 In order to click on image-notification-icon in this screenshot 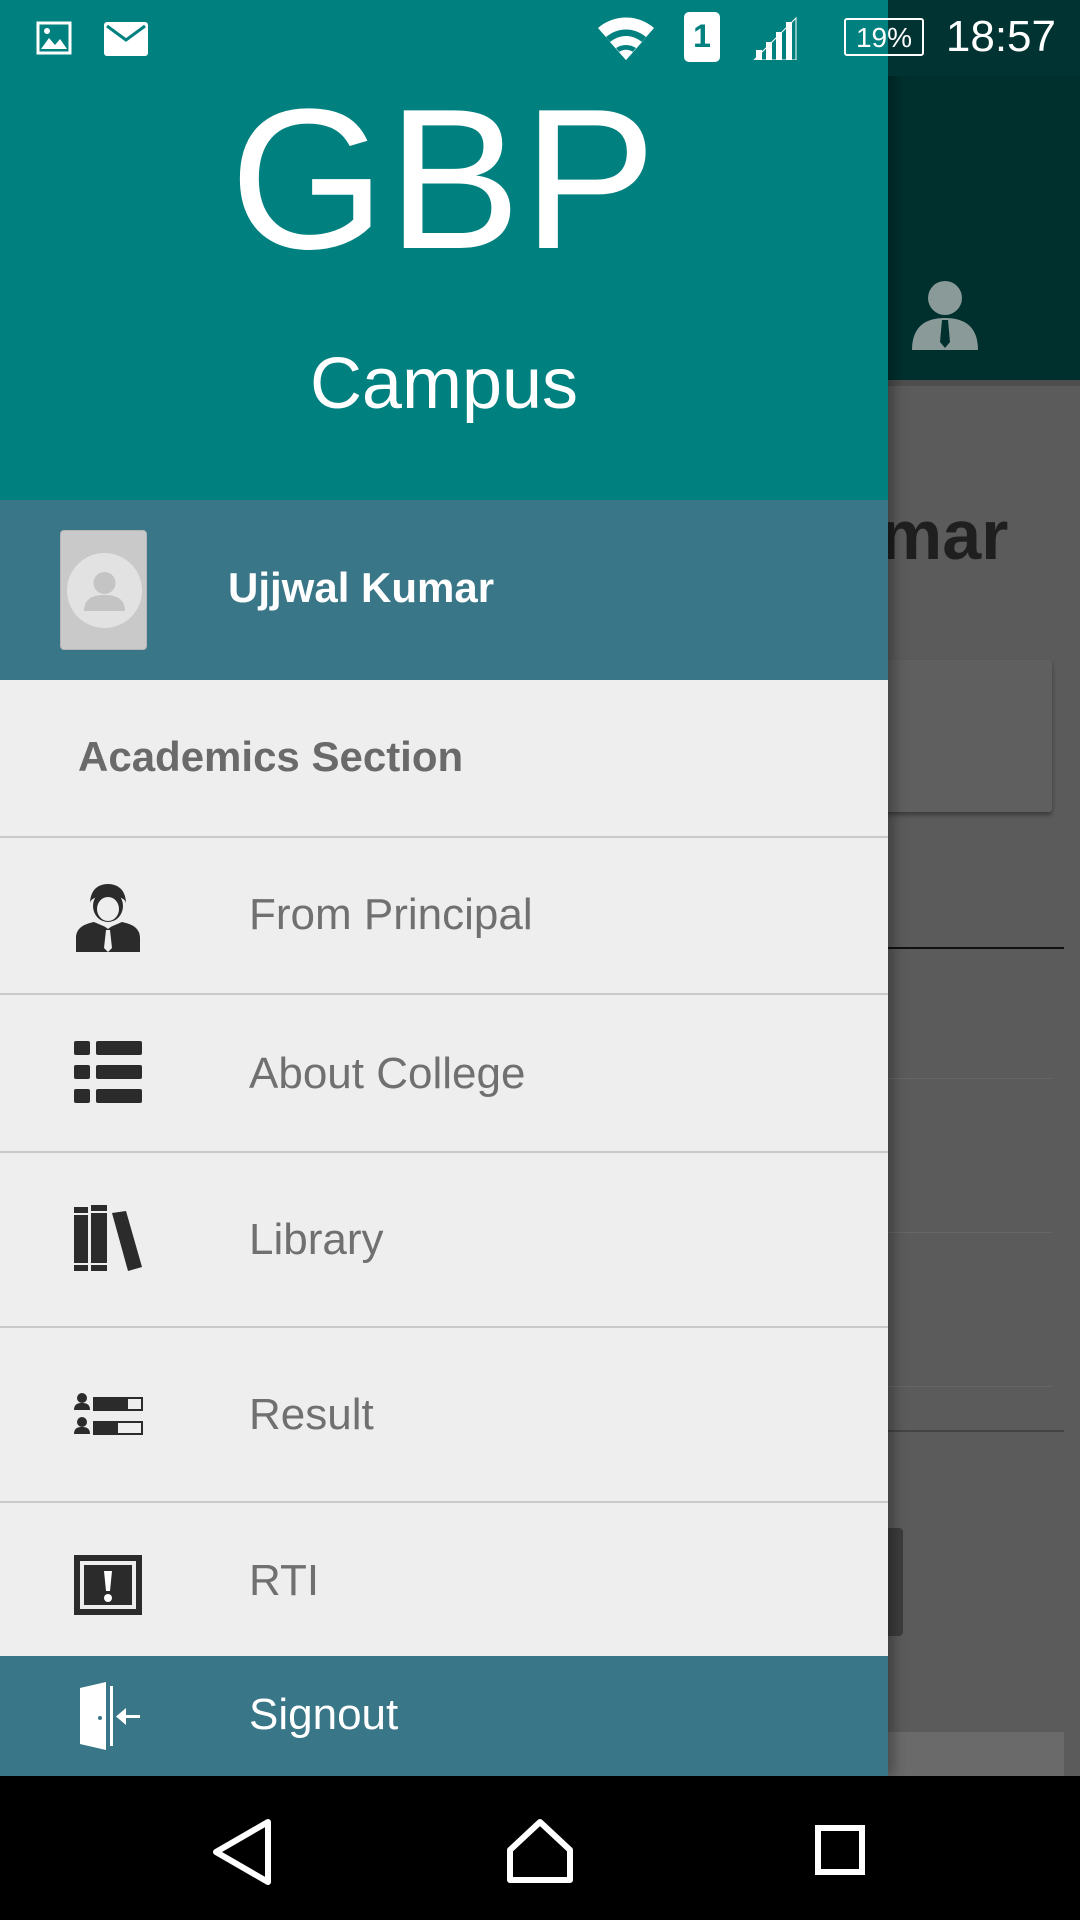, I will do `click(54, 38)`.